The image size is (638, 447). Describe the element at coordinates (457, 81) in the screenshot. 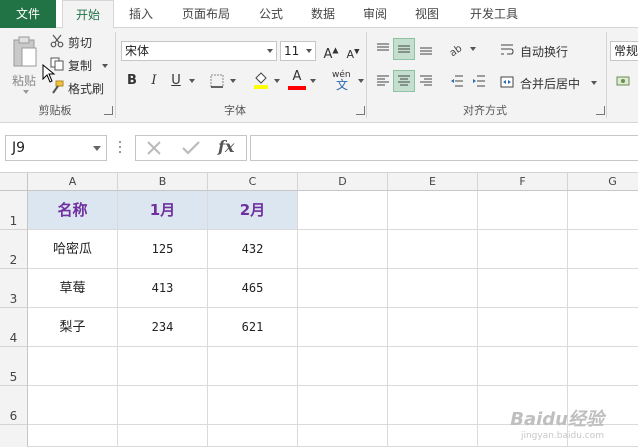

I see `decrease-indent-button` at that location.